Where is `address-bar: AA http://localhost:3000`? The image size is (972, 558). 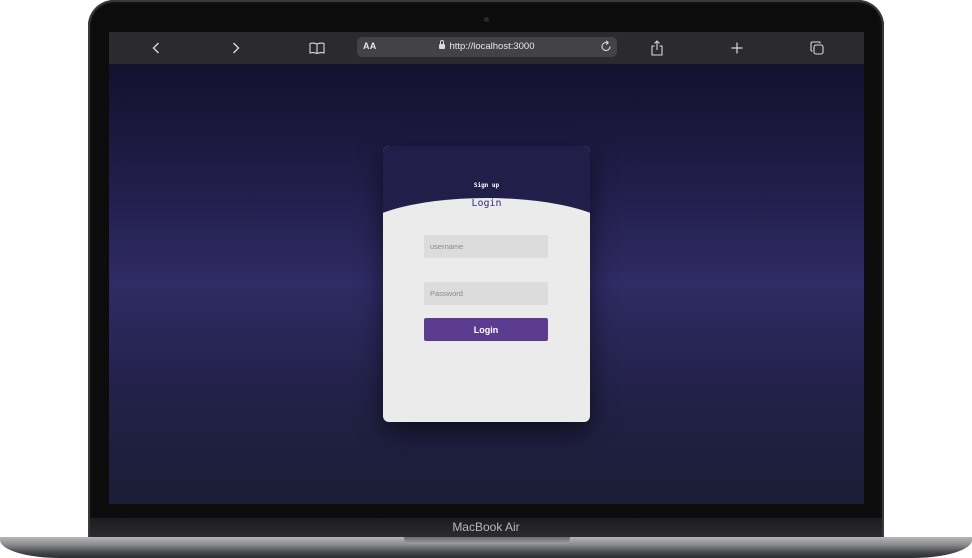 address-bar: AA http://localhost:3000 is located at coordinates (487, 47).